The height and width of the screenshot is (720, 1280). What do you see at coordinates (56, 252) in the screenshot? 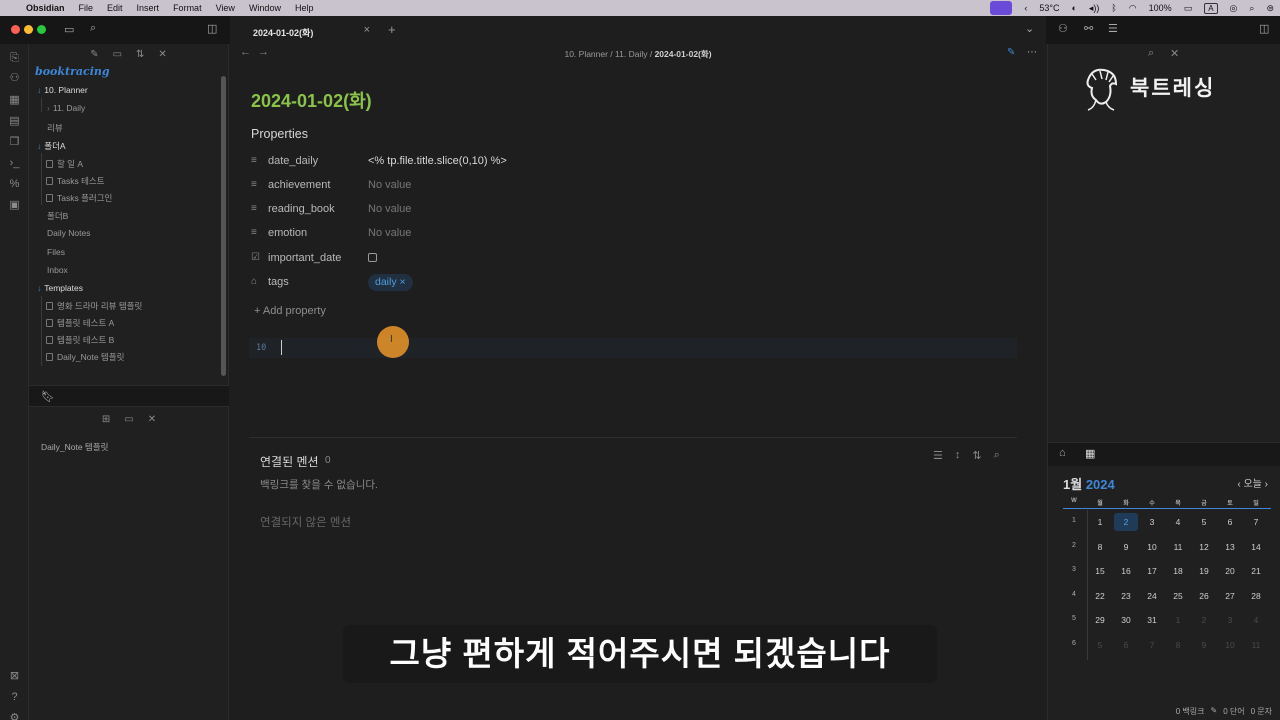
I see `tree-folder-files: Files` at bounding box center [56, 252].